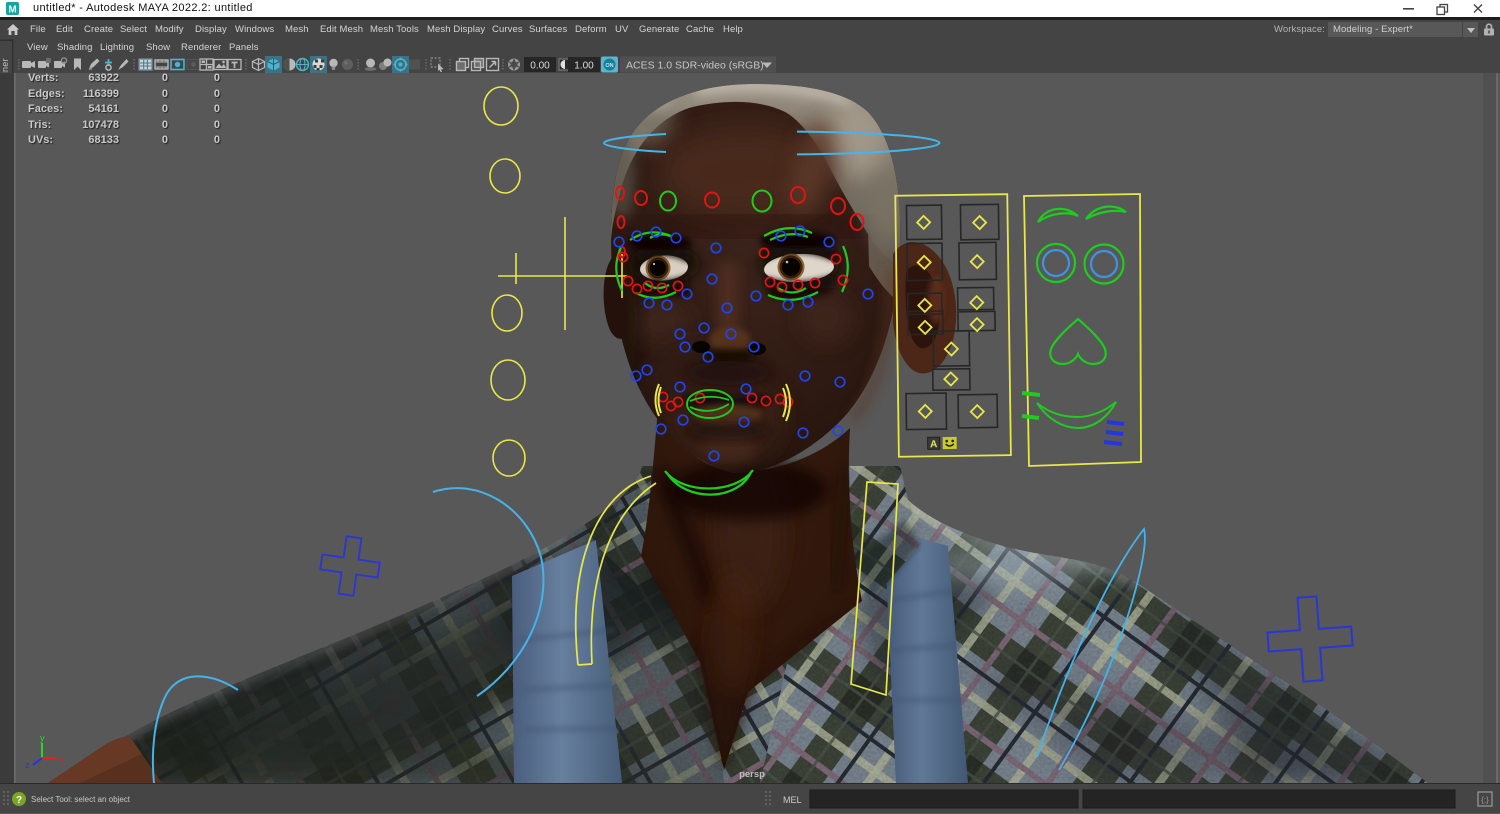 The width and height of the screenshot is (1500, 814). Describe the element at coordinates (27, 765) in the screenshot. I see `svg-text: z` at that location.